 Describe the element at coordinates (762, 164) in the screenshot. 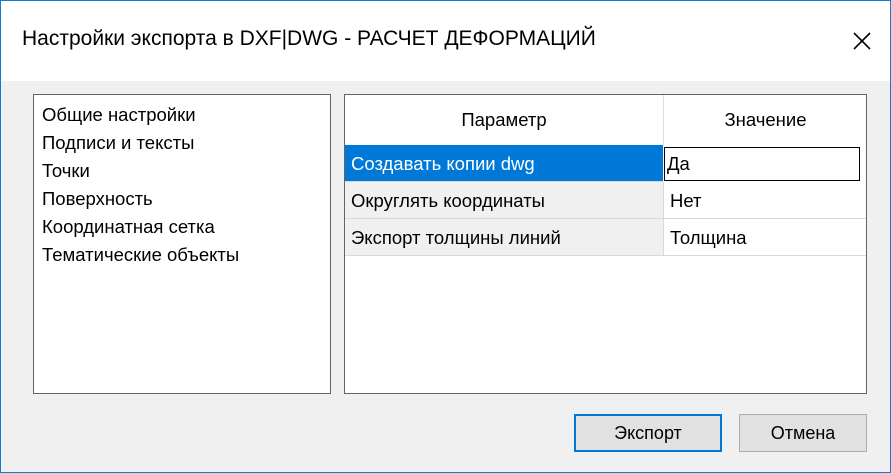

I see `grid-cell-value-editor: Да` at that location.